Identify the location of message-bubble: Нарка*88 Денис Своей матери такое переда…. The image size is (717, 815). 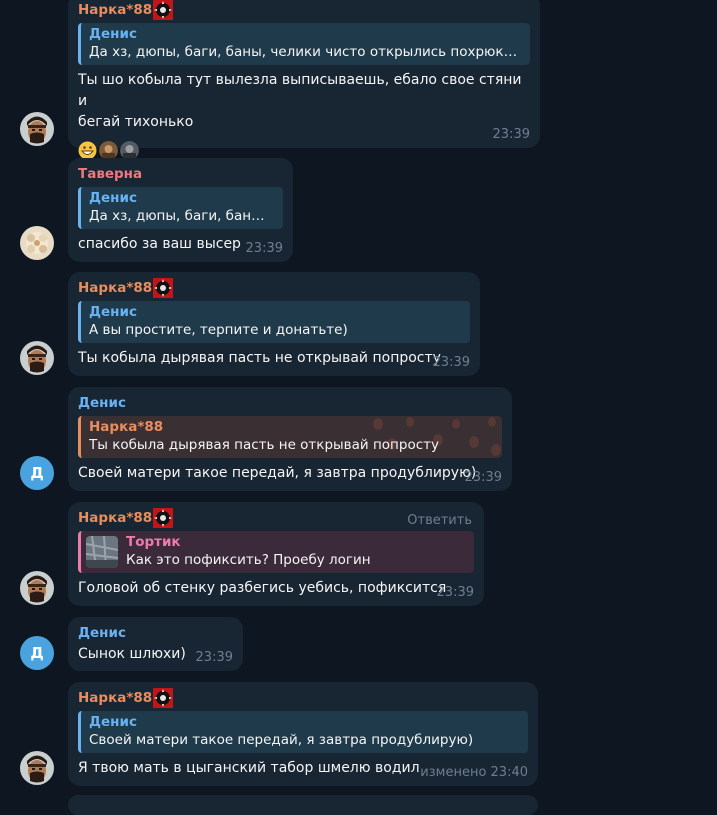
(303, 734).